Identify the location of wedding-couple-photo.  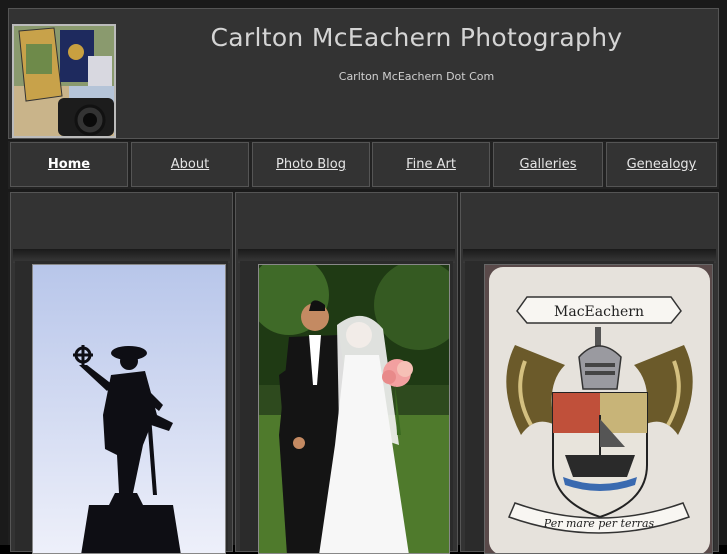
(354, 409).